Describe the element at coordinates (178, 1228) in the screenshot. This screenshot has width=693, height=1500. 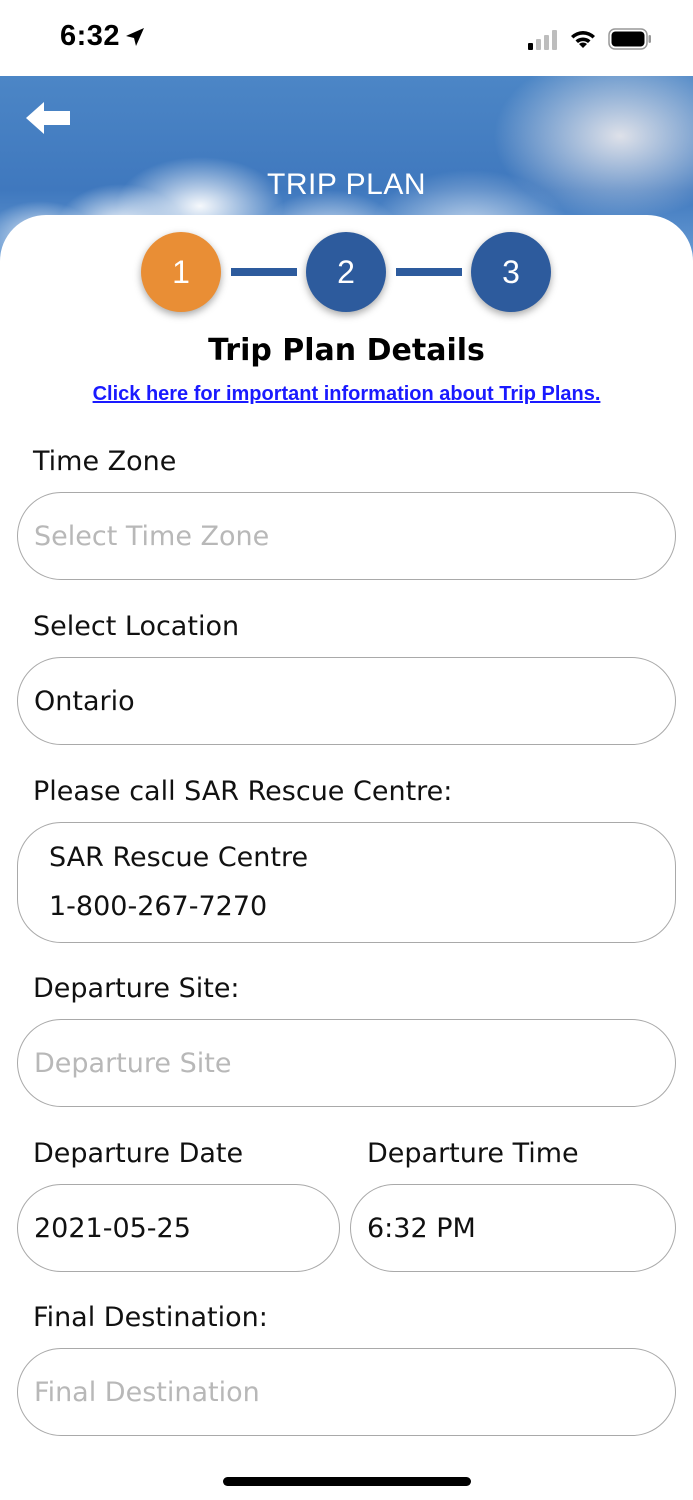
I see `departure-date-input: 2021-05-25` at that location.